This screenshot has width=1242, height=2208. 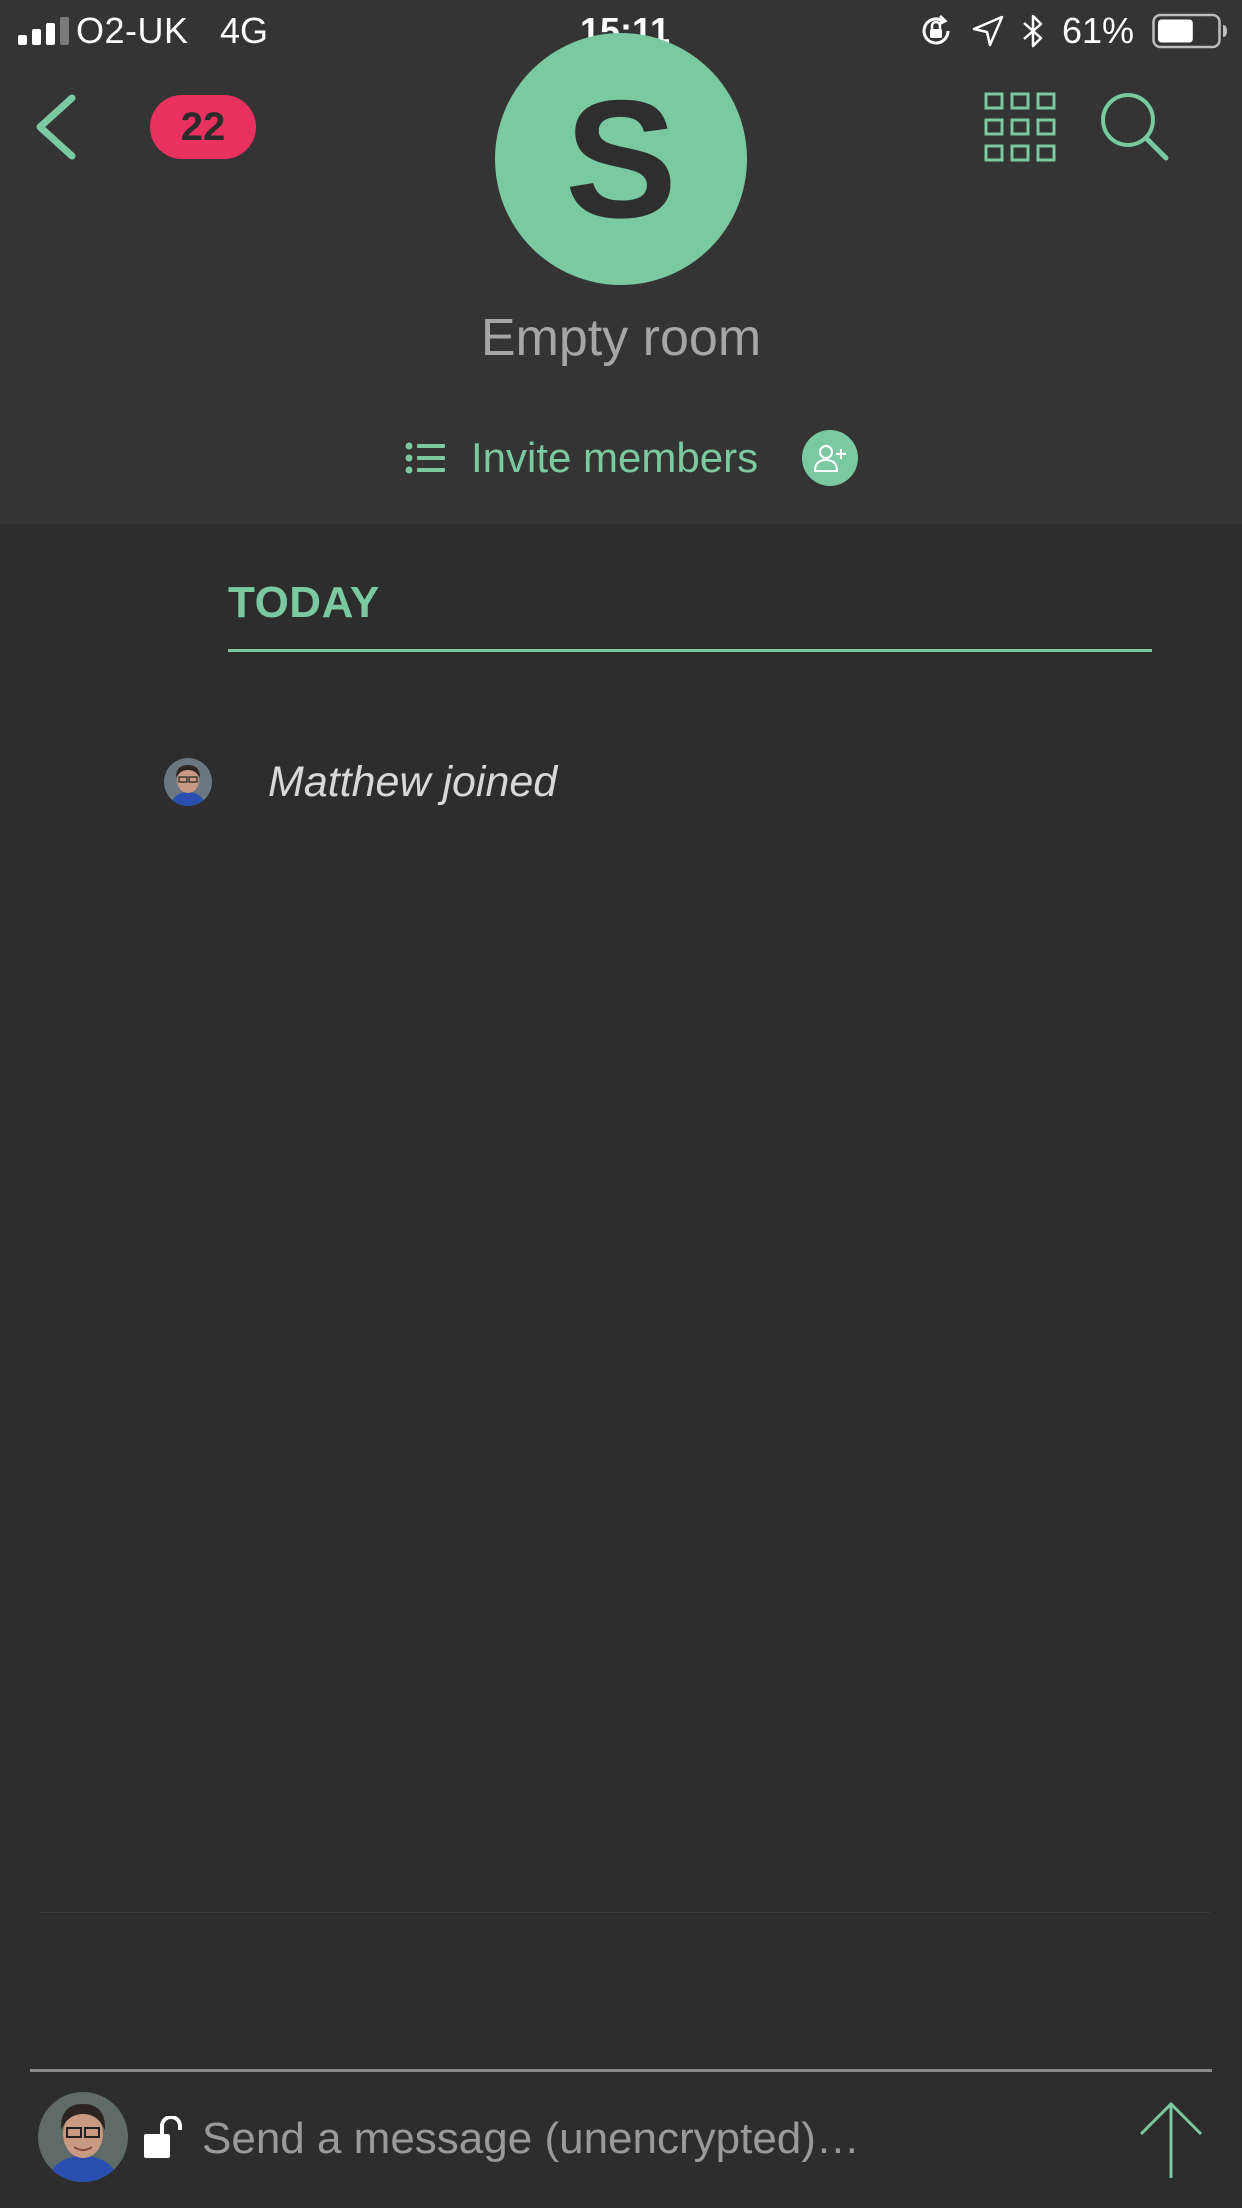 What do you see at coordinates (621, 338) in the screenshot?
I see `room-name: Empty room` at bounding box center [621, 338].